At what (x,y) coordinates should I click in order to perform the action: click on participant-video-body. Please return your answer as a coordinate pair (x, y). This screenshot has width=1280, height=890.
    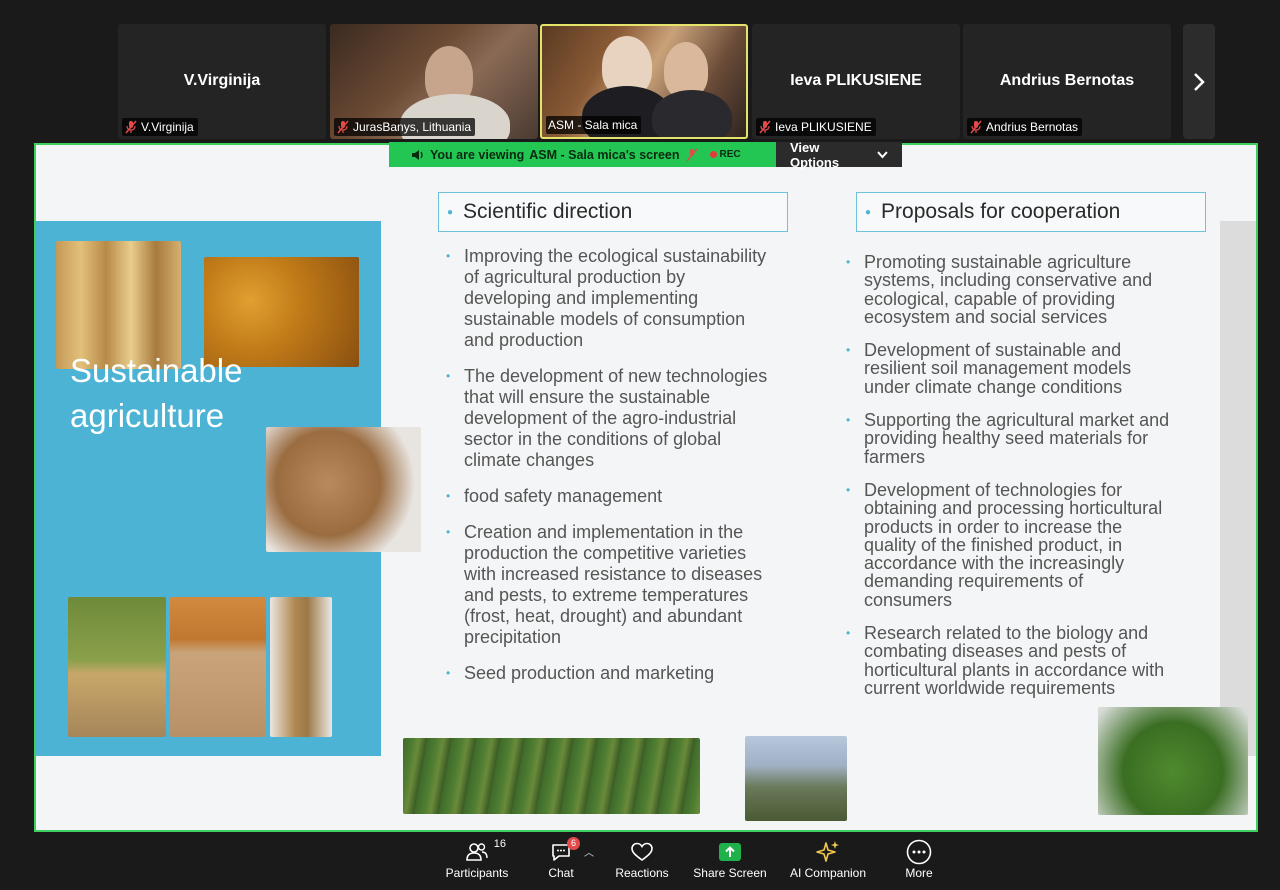
    Looking at the image, I should click on (692, 113).